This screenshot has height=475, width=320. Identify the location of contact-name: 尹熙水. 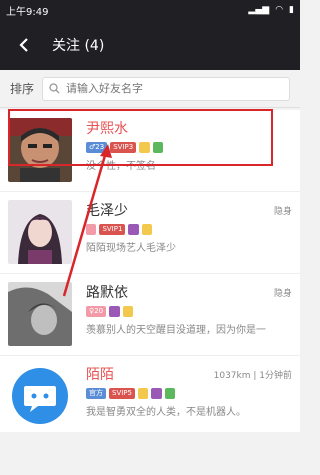
(107, 129).